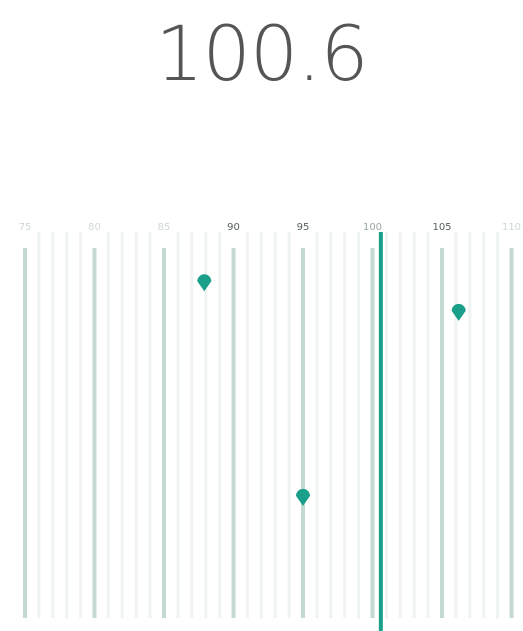  I want to click on scale-label: 95, so click(303, 227).